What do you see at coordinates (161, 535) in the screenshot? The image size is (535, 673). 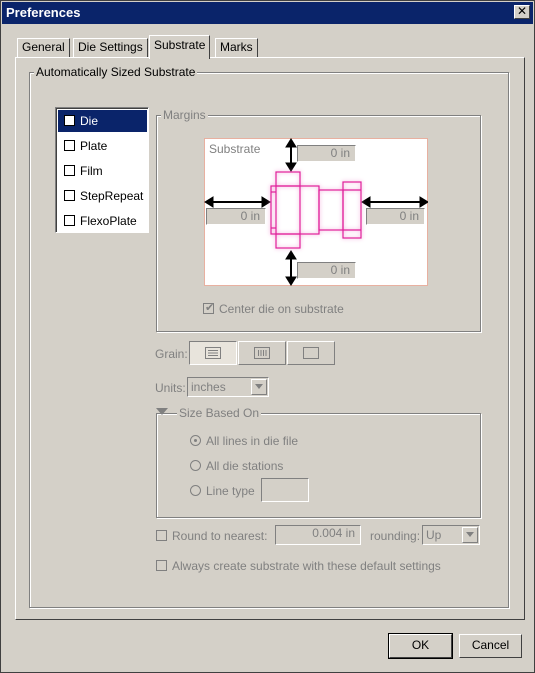 I see `round-checkbox` at bounding box center [161, 535].